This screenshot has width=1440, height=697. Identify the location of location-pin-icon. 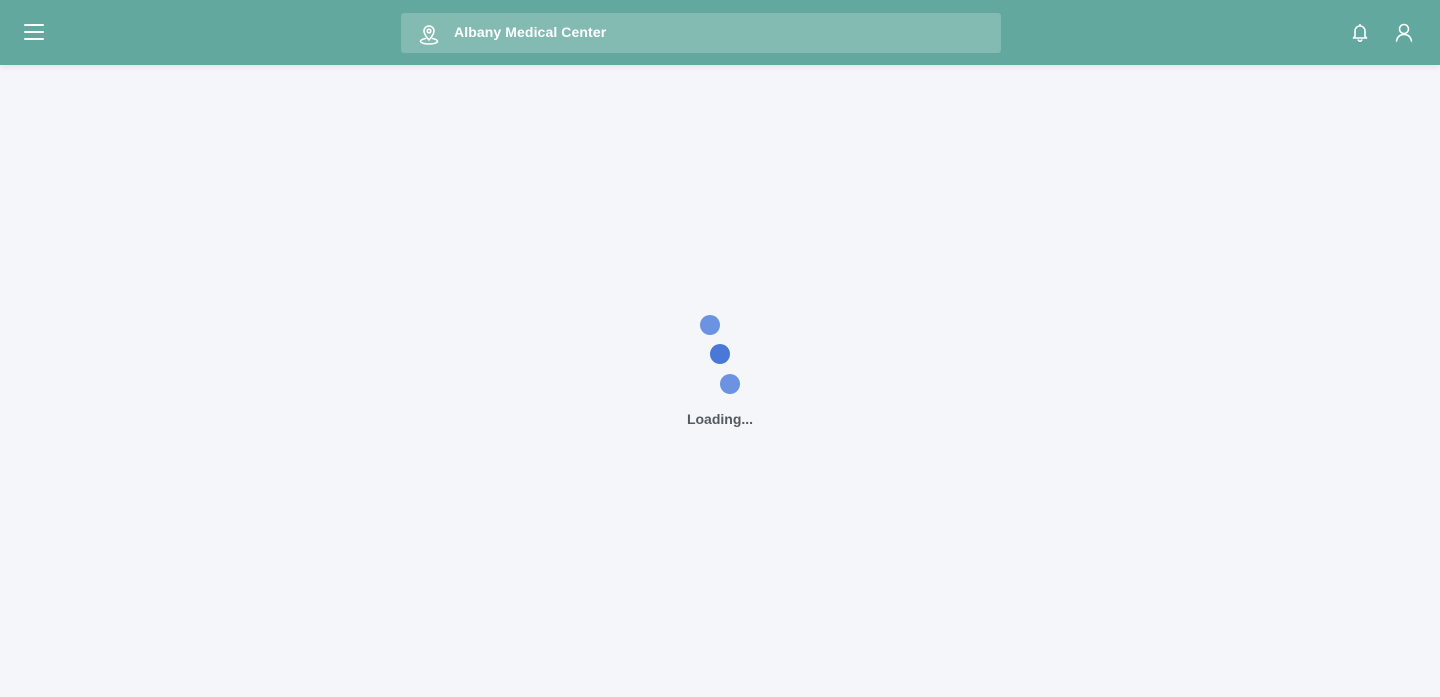
(429, 34).